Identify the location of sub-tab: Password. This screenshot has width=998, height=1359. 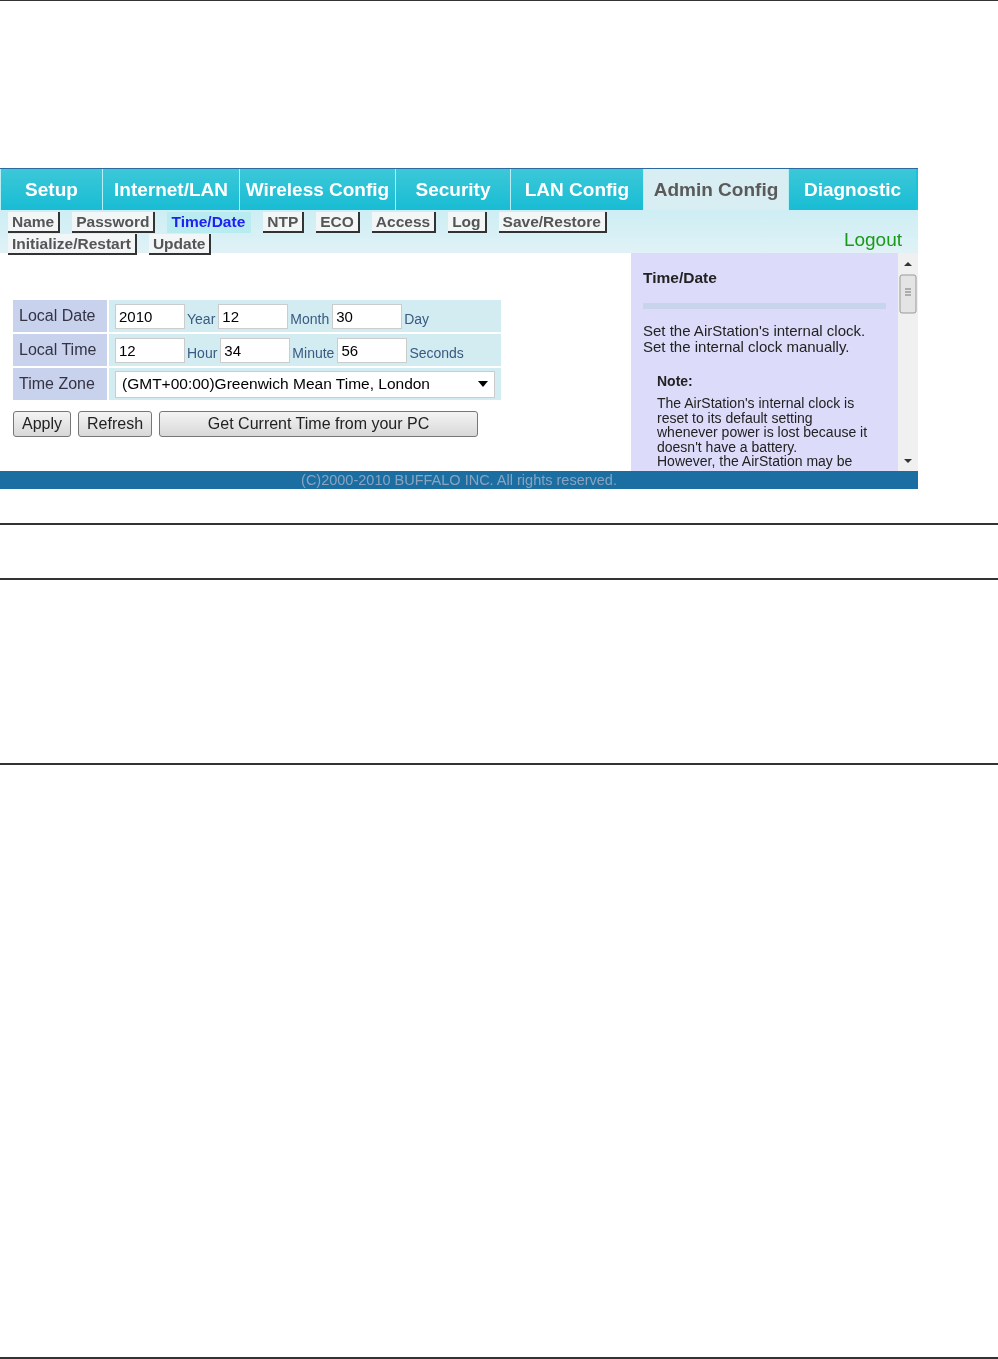
(114, 222).